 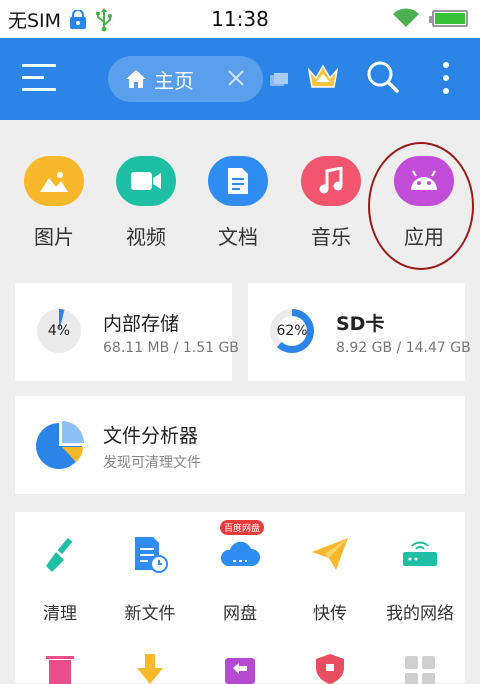 What do you see at coordinates (141, 324) in the screenshot?
I see `internal-storage-title: 内部存储` at bounding box center [141, 324].